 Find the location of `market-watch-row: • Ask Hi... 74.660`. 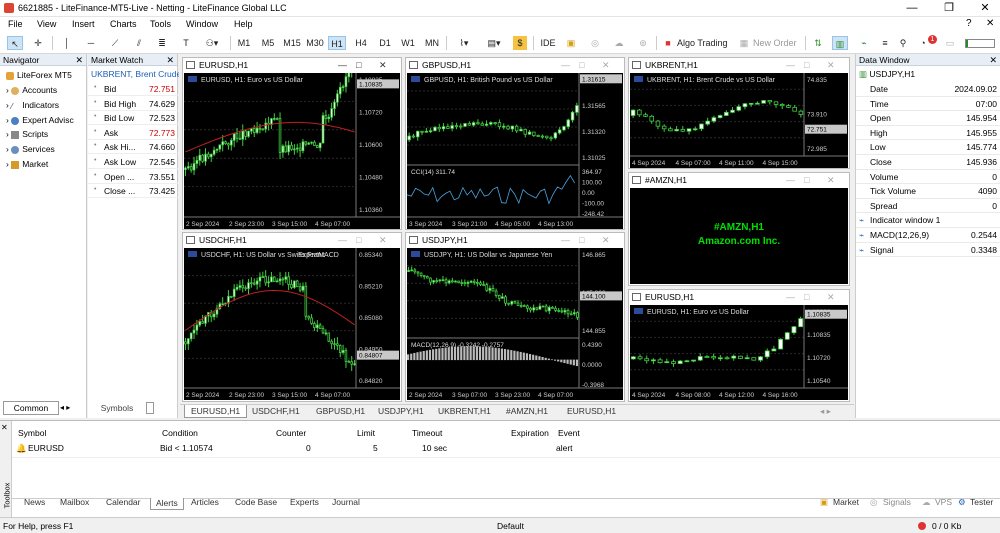

market-watch-row: • Ask Hi... 74.660 is located at coordinates (133, 147).